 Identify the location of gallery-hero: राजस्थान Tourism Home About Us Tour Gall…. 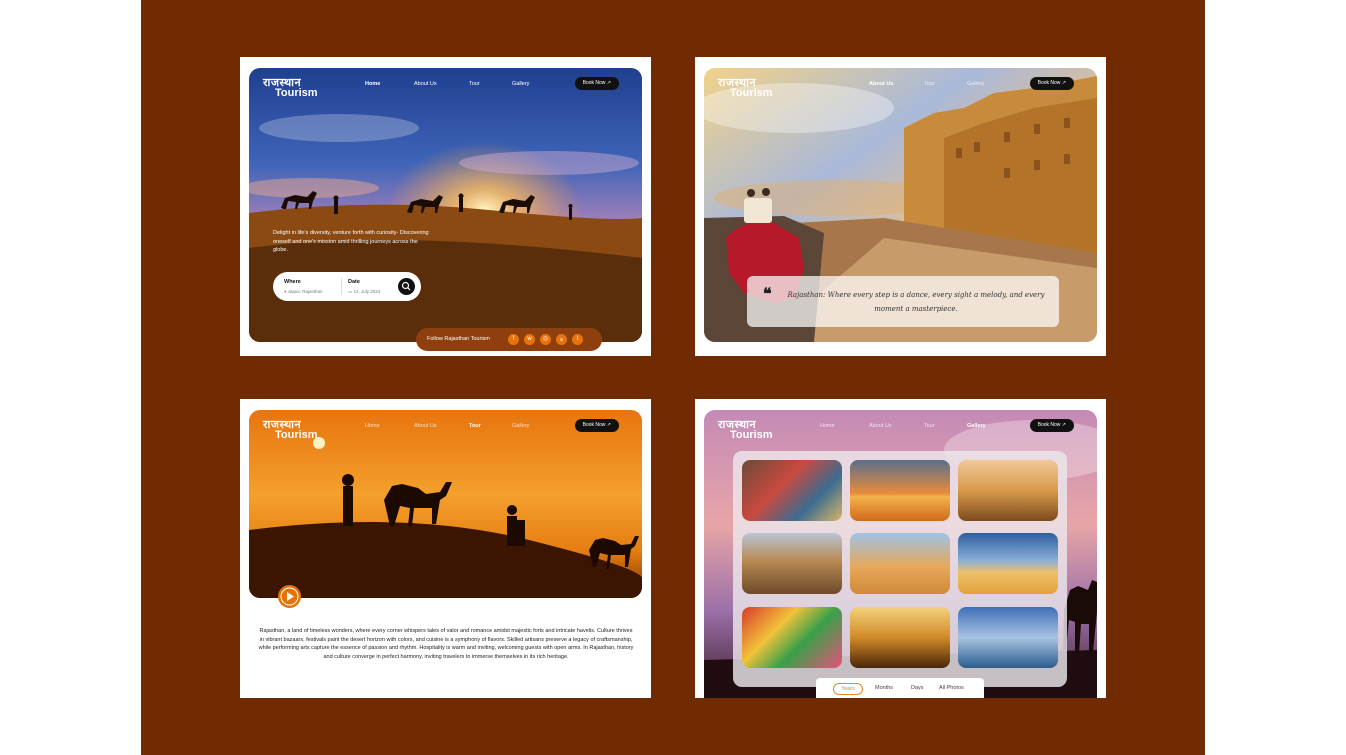
(900, 554).